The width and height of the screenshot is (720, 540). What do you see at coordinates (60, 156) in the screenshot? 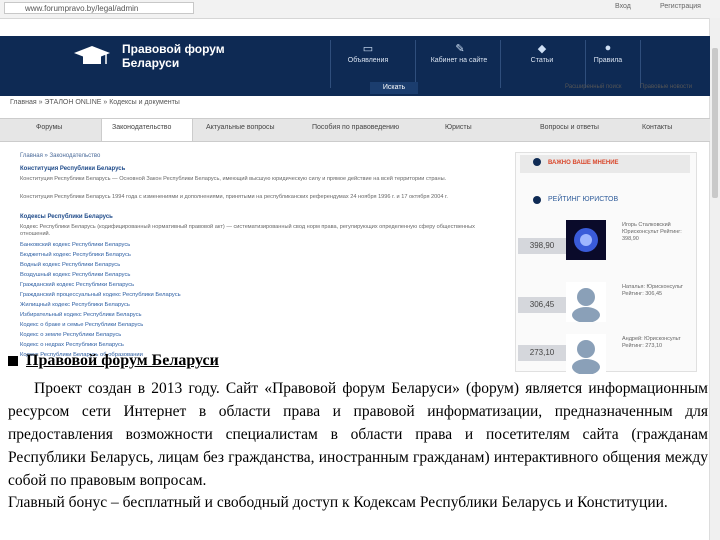
I see `content-breadcrumb: Главная » Законодательство` at bounding box center [60, 156].